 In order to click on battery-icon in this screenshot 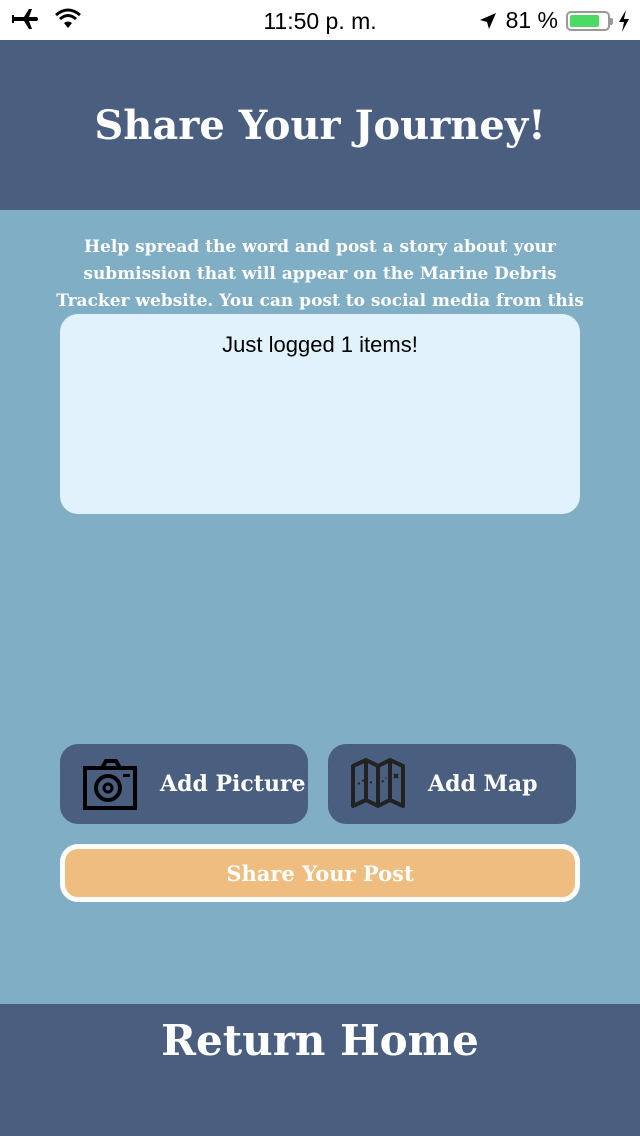, I will do `click(589, 20)`.